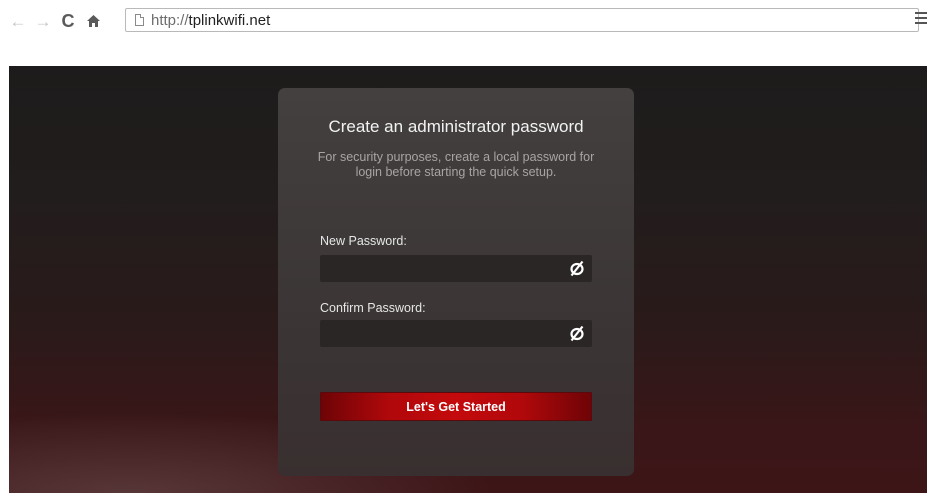  Describe the element at coordinates (440, 333) in the screenshot. I see `confirm-password-input` at that location.